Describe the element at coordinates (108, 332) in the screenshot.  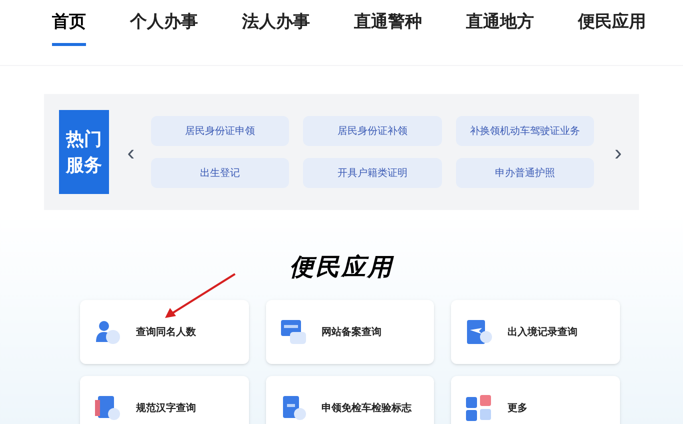
I see `person-icon` at that location.